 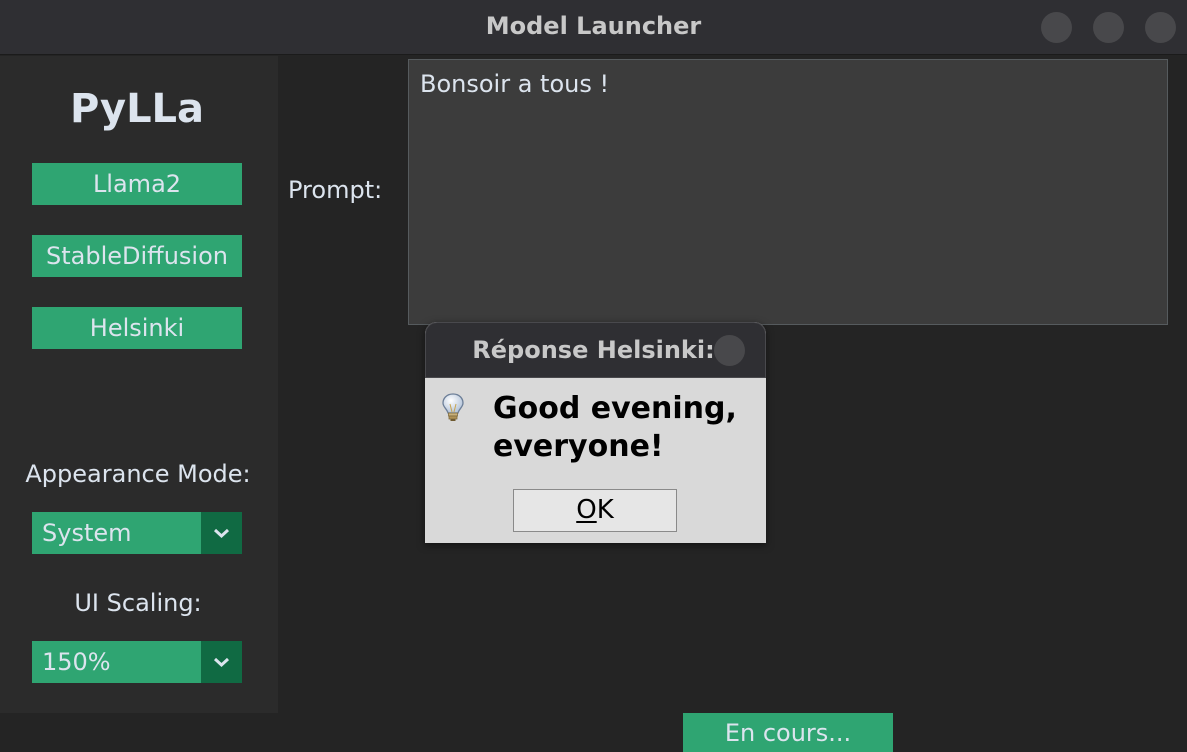 I want to click on dialog-message: Good evening, everyone!, so click(x=615, y=427).